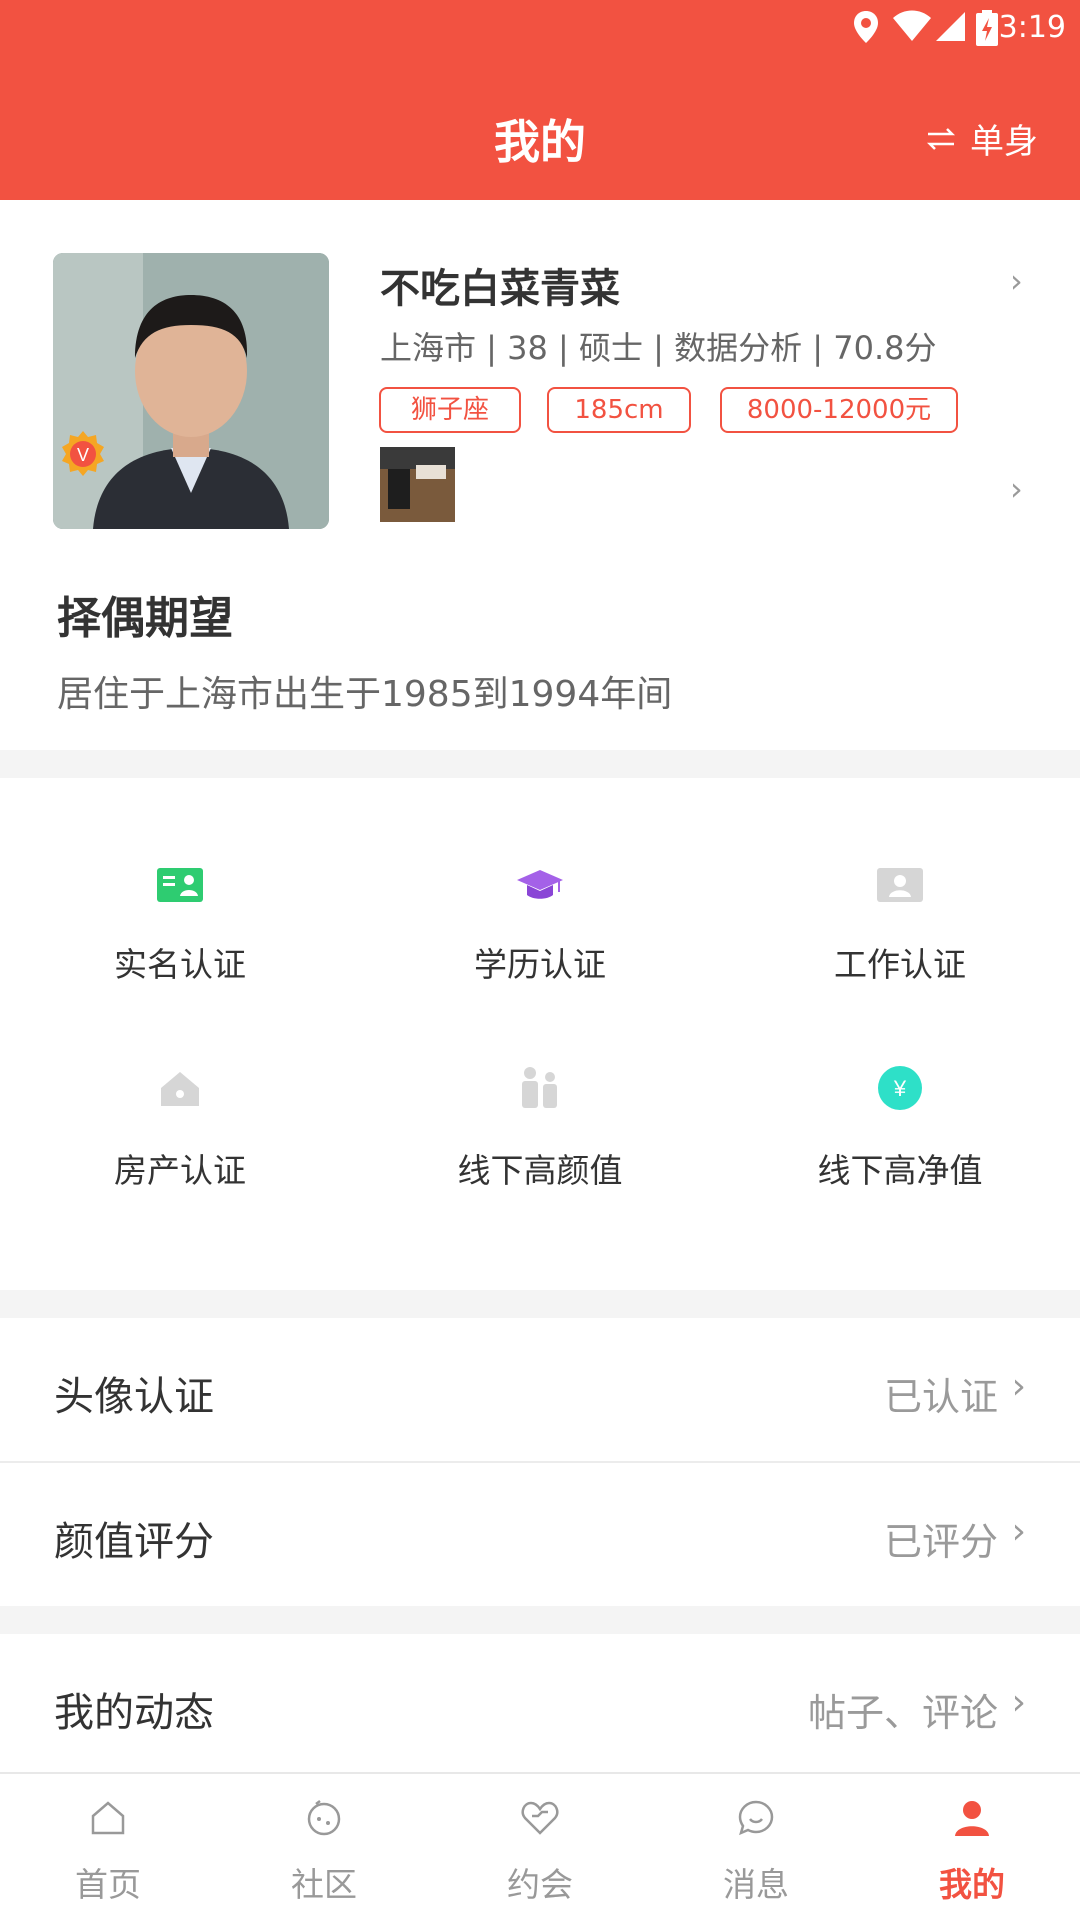  I want to click on home-icon, so click(108, 1818).